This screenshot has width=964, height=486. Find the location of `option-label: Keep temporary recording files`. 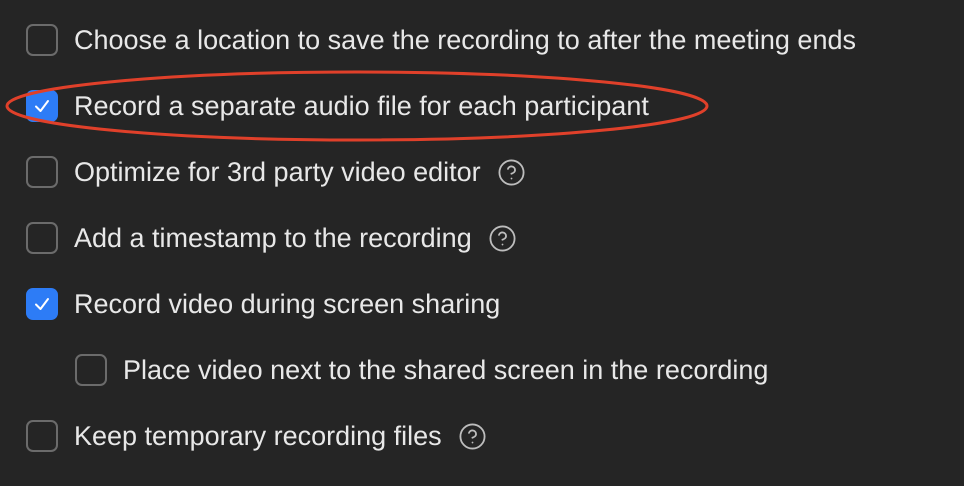

option-label: Keep temporary recording files is located at coordinates (258, 436).